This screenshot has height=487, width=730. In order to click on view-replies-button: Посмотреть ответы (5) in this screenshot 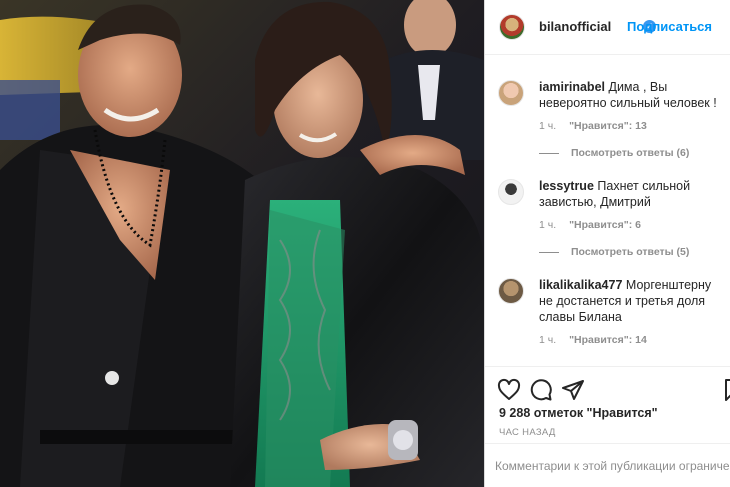, I will do `click(614, 252)`.